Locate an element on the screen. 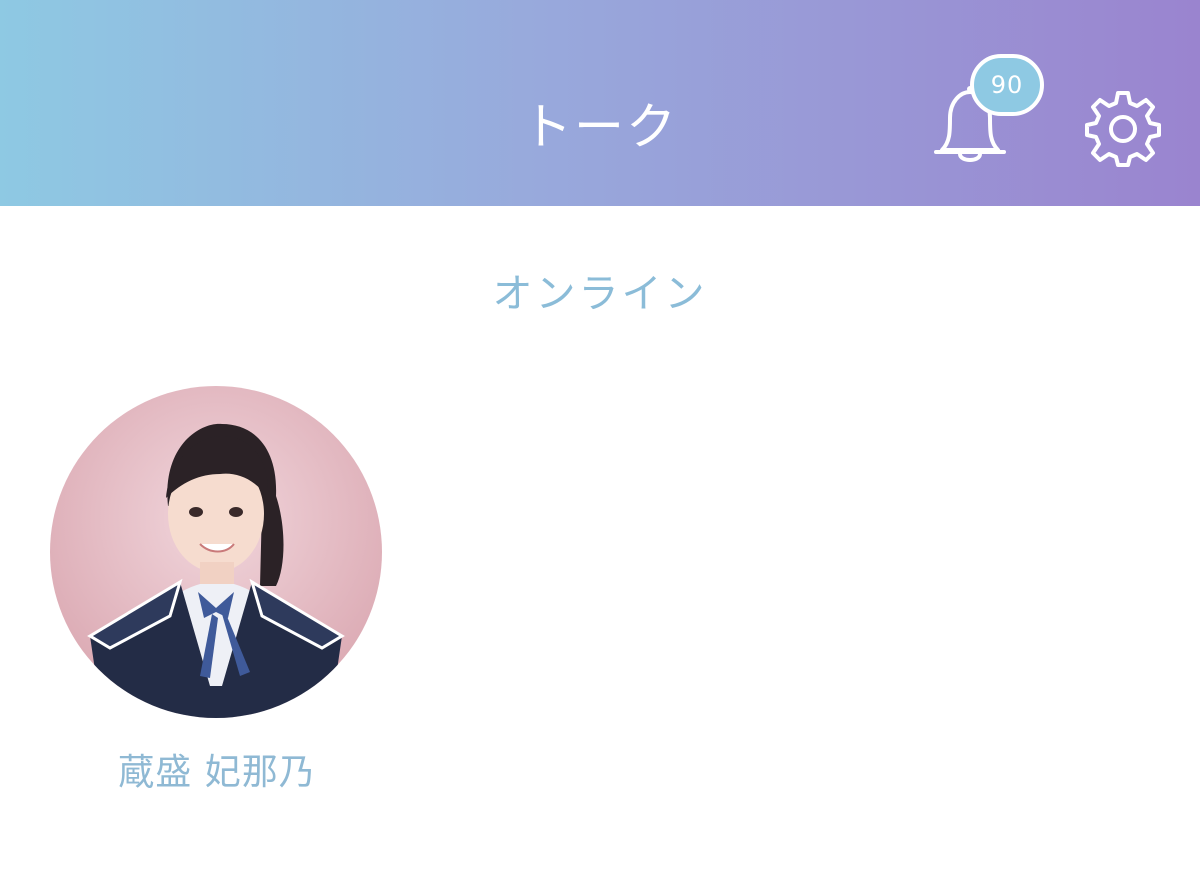 The image size is (1200, 869). member-card: 蔵盛 妃那乃 is located at coordinates (217, 592).